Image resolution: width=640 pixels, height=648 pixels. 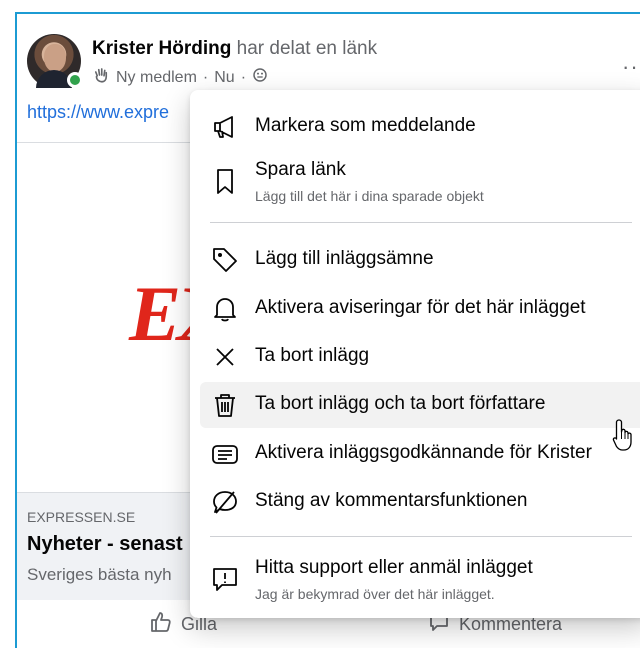 What do you see at coordinates (624, 435) in the screenshot?
I see `hand-pointer-cursor` at bounding box center [624, 435].